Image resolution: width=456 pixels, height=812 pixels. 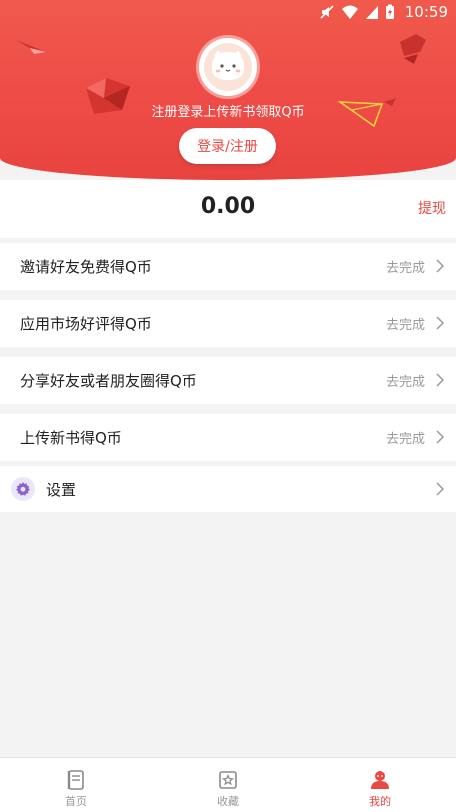 I want to click on wifi-icon, so click(x=349, y=12).